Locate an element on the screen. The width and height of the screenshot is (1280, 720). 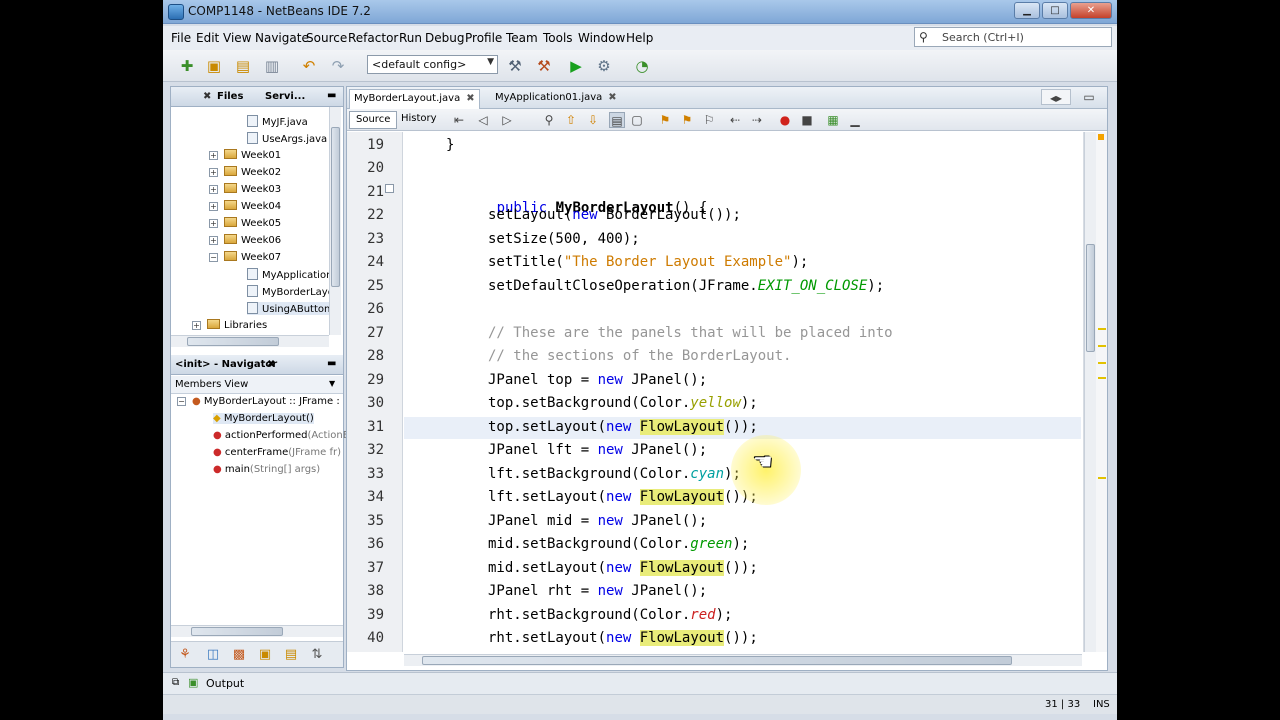
run-icon: ▶ is located at coordinates (576, 66).